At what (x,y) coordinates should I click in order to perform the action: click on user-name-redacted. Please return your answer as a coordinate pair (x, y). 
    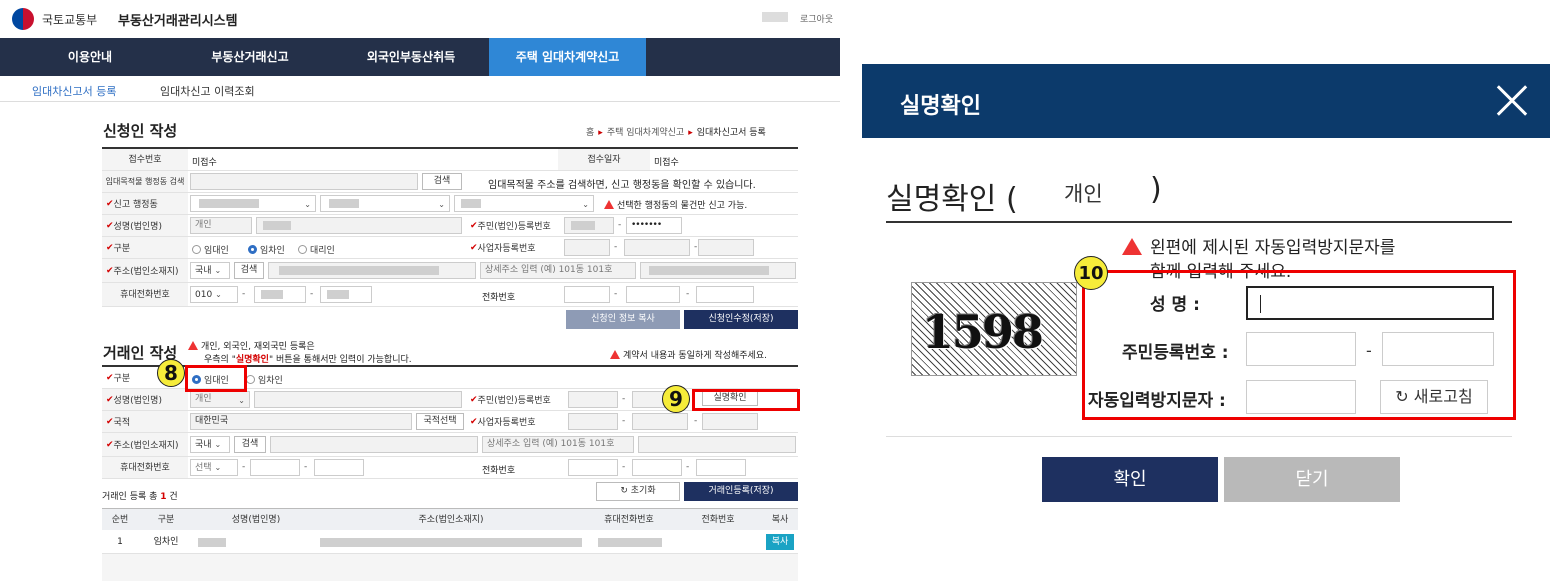
    Looking at the image, I should click on (775, 17).